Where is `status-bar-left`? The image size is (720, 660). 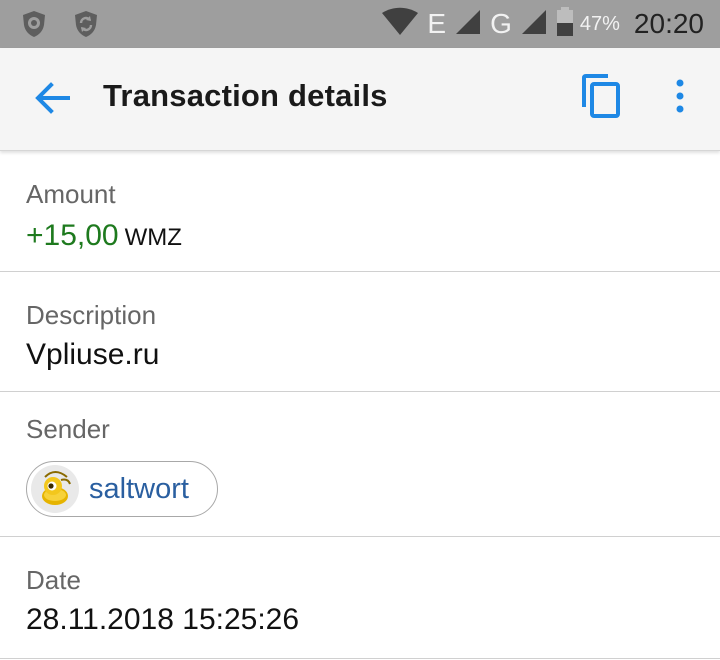
status-bar-left is located at coordinates (70, 24).